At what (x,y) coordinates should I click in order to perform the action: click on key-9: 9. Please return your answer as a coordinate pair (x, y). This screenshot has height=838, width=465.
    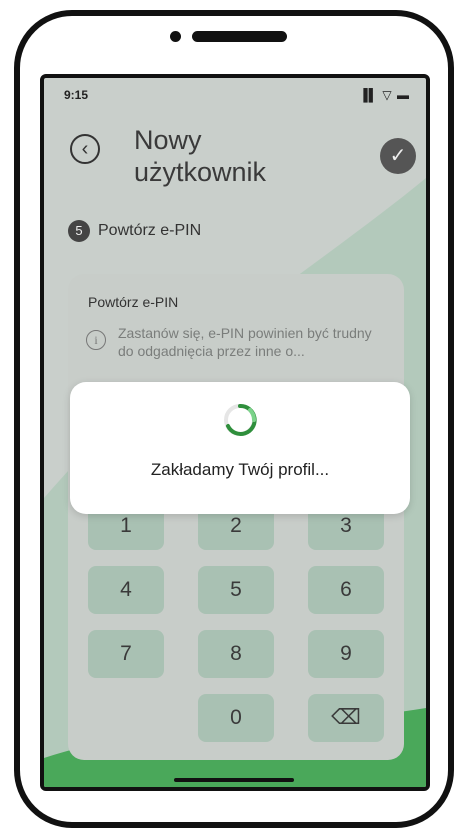
    Looking at the image, I should click on (346, 654).